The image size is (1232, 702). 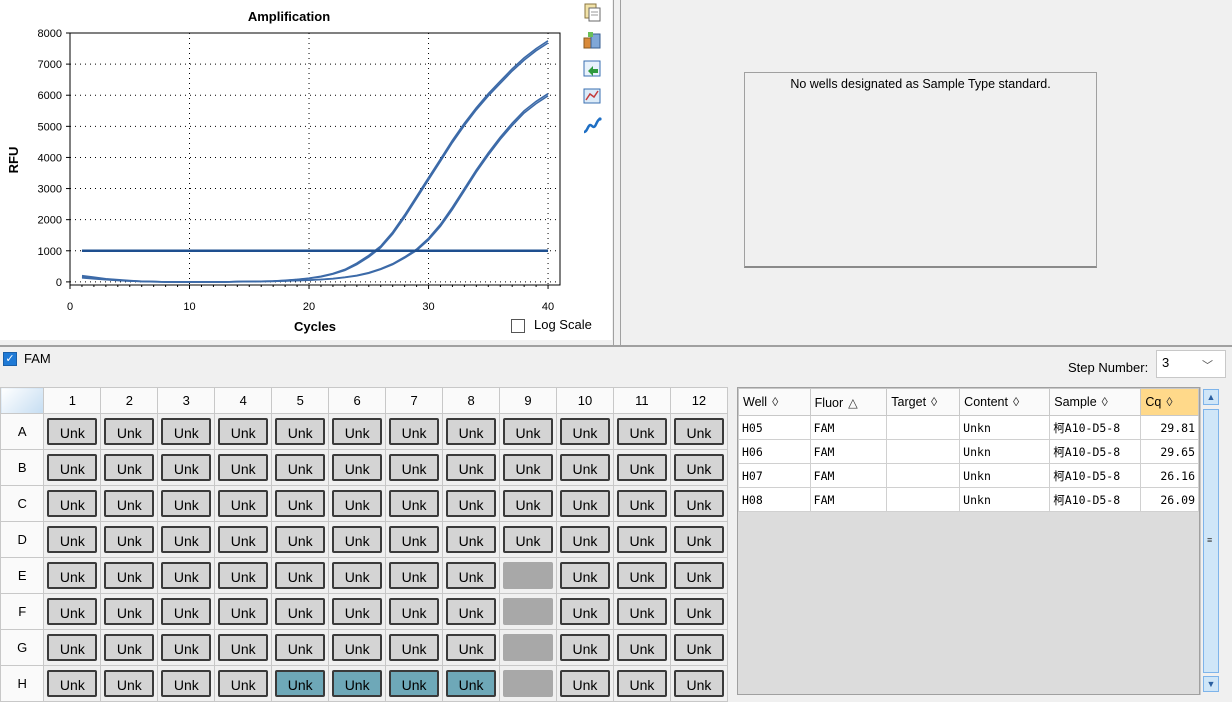 What do you see at coordinates (528, 539) in the screenshot?
I see `well-d9: Unk` at bounding box center [528, 539].